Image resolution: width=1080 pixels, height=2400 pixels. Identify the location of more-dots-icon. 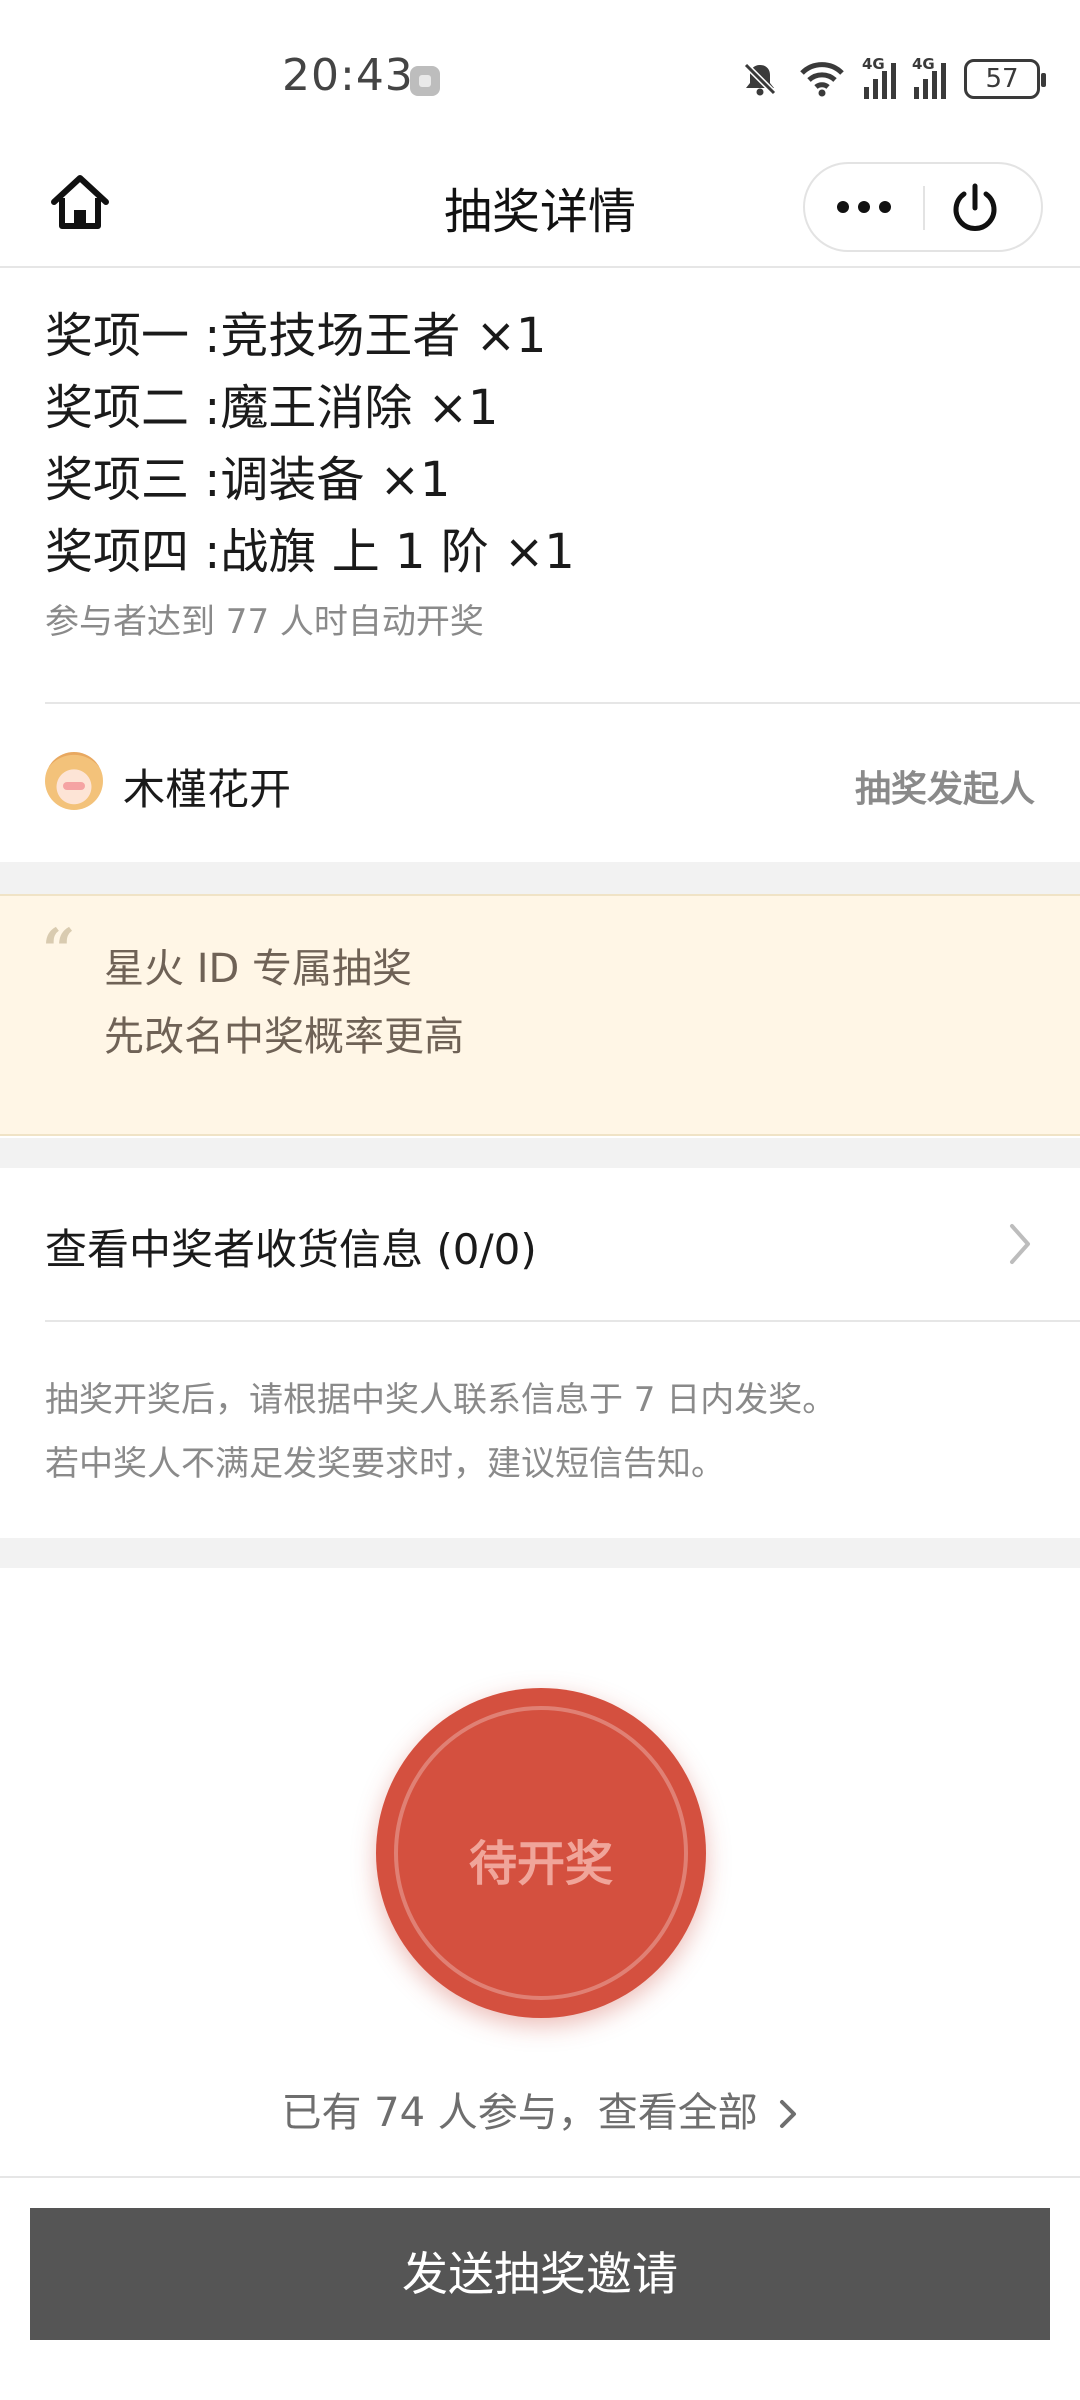
(864, 207).